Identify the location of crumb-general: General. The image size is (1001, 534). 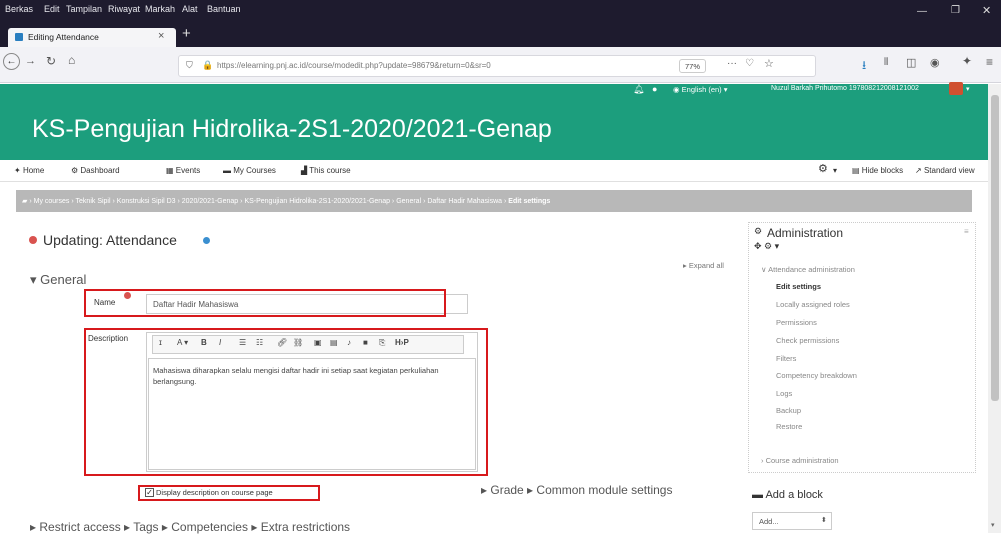
(408, 201).